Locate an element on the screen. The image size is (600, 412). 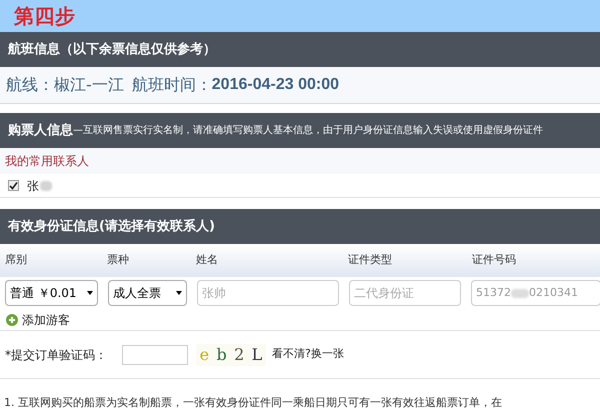
name-input: 张帅 is located at coordinates (268, 293).